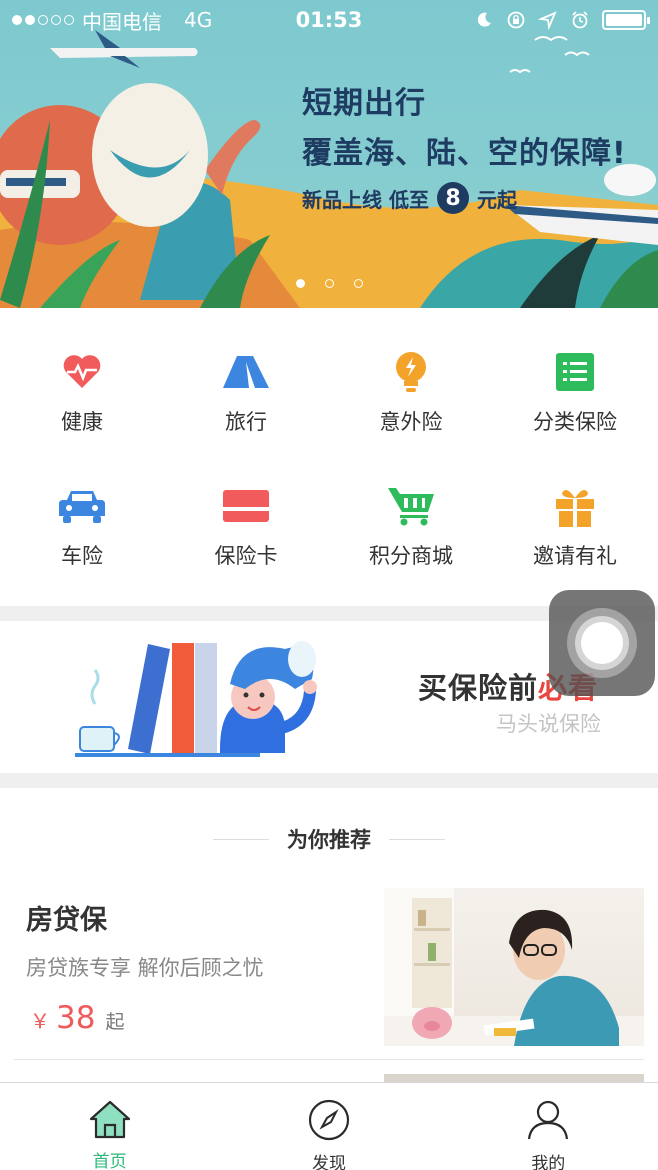  I want to click on books-mascot-illustration, so click(196, 699).